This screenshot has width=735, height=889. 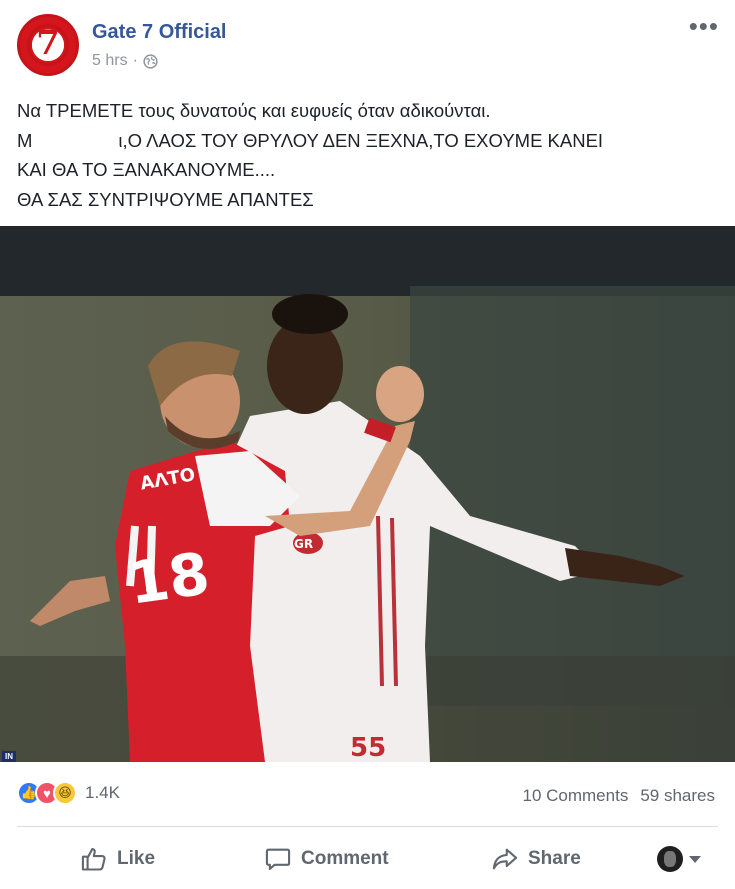 I want to click on engagement-stats: 10 Comments 59 shares, so click(x=619, y=796).